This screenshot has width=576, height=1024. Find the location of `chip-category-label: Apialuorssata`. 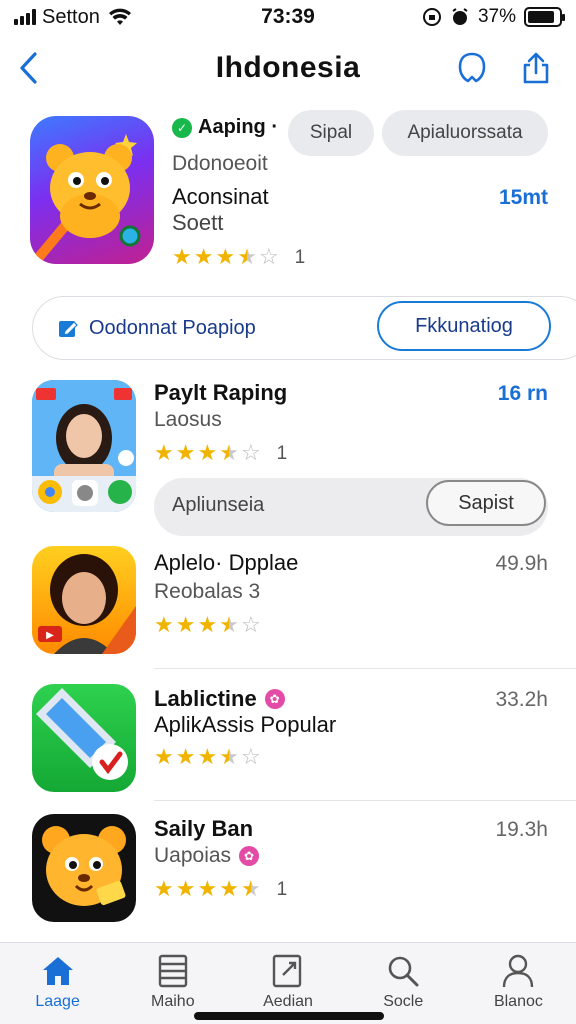

chip-category-label: Apialuorssata is located at coordinates (465, 132).